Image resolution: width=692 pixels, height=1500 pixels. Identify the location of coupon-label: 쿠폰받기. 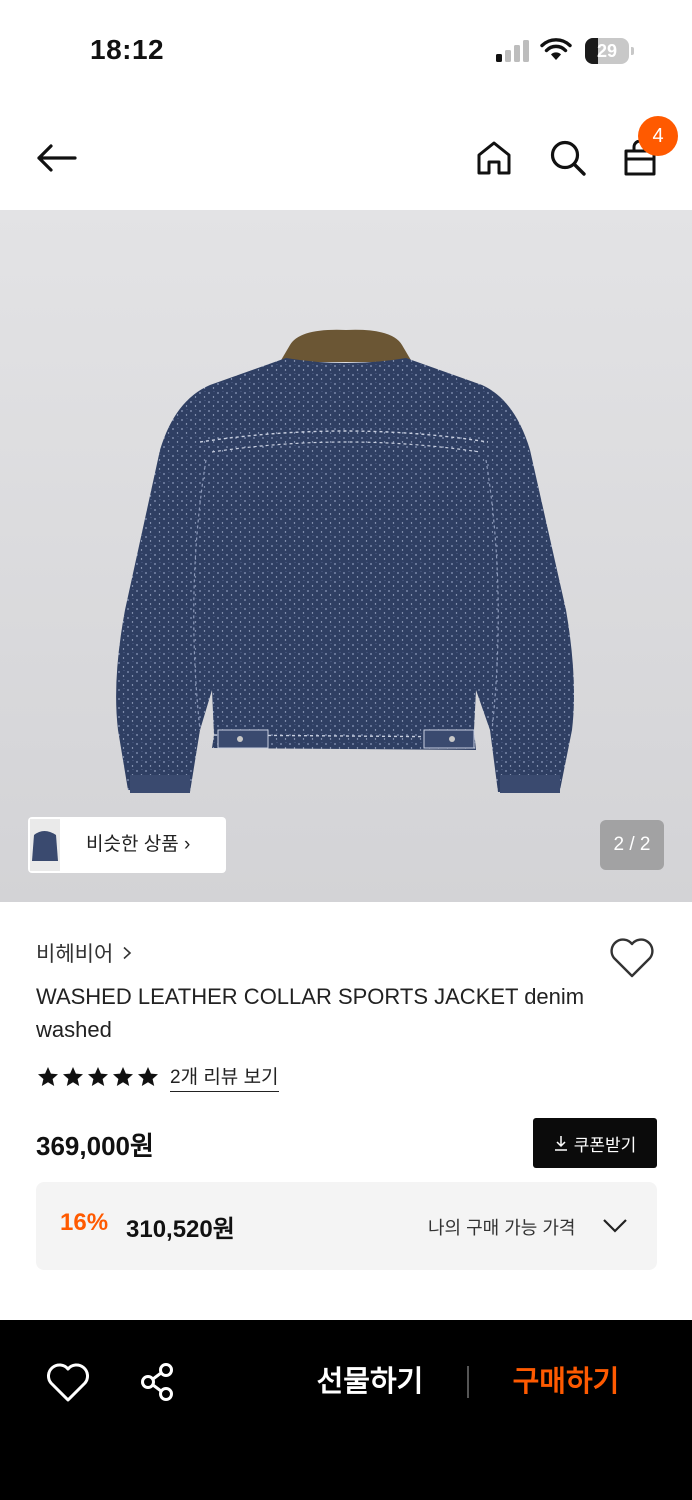
(605, 1145).